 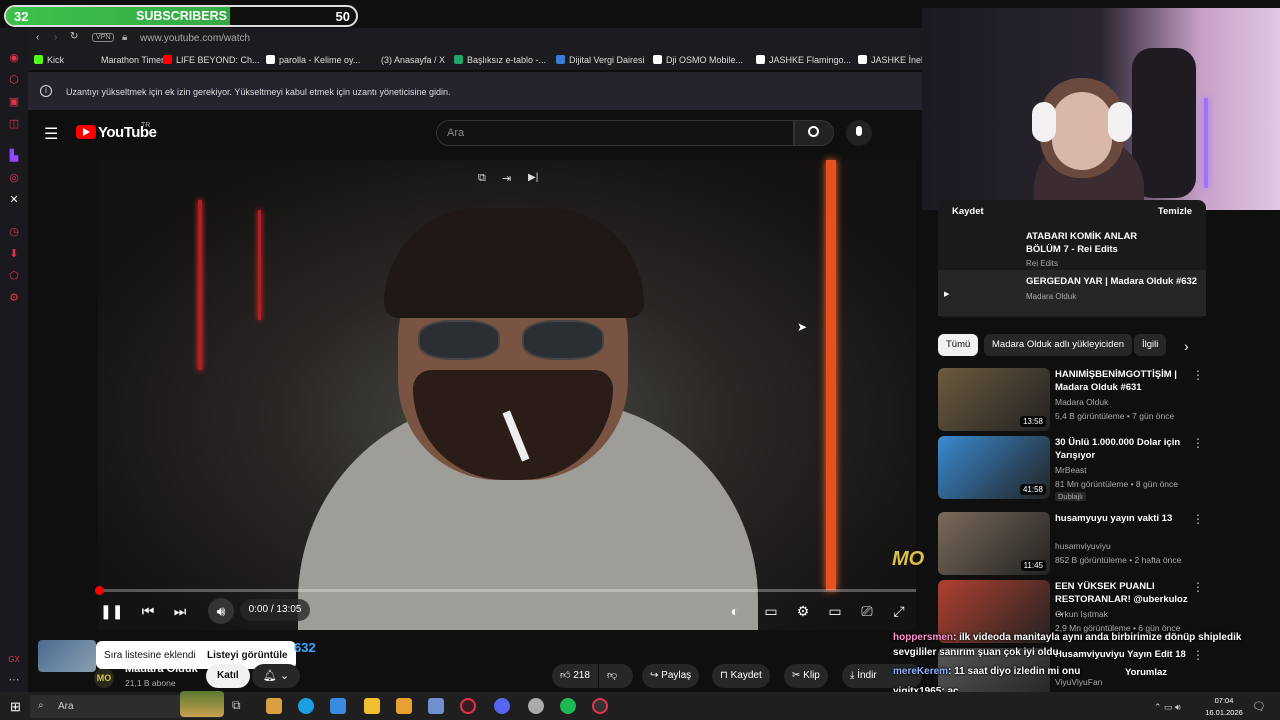 What do you see at coordinates (1186, 346) in the screenshot?
I see `chevron-right-icon: ›` at bounding box center [1186, 346].